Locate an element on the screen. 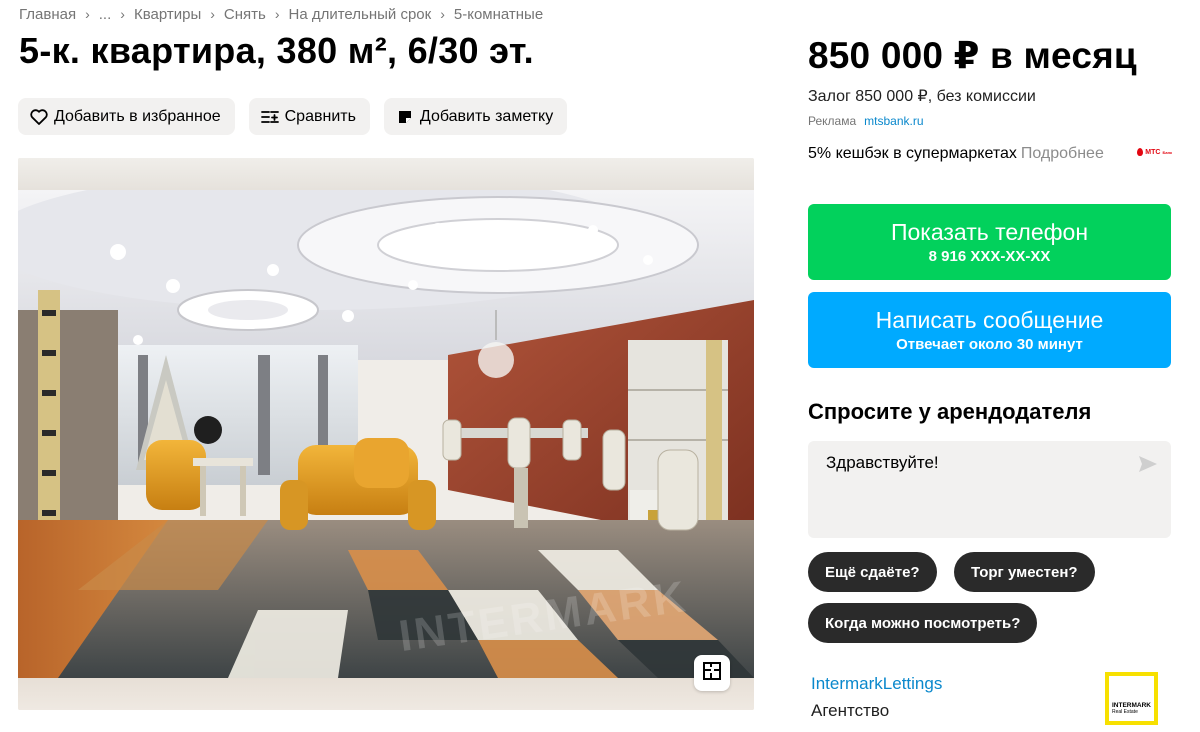 The width and height of the screenshot is (1200, 732). seller-logo: INTERMARK Real Estate is located at coordinates (1131, 698).